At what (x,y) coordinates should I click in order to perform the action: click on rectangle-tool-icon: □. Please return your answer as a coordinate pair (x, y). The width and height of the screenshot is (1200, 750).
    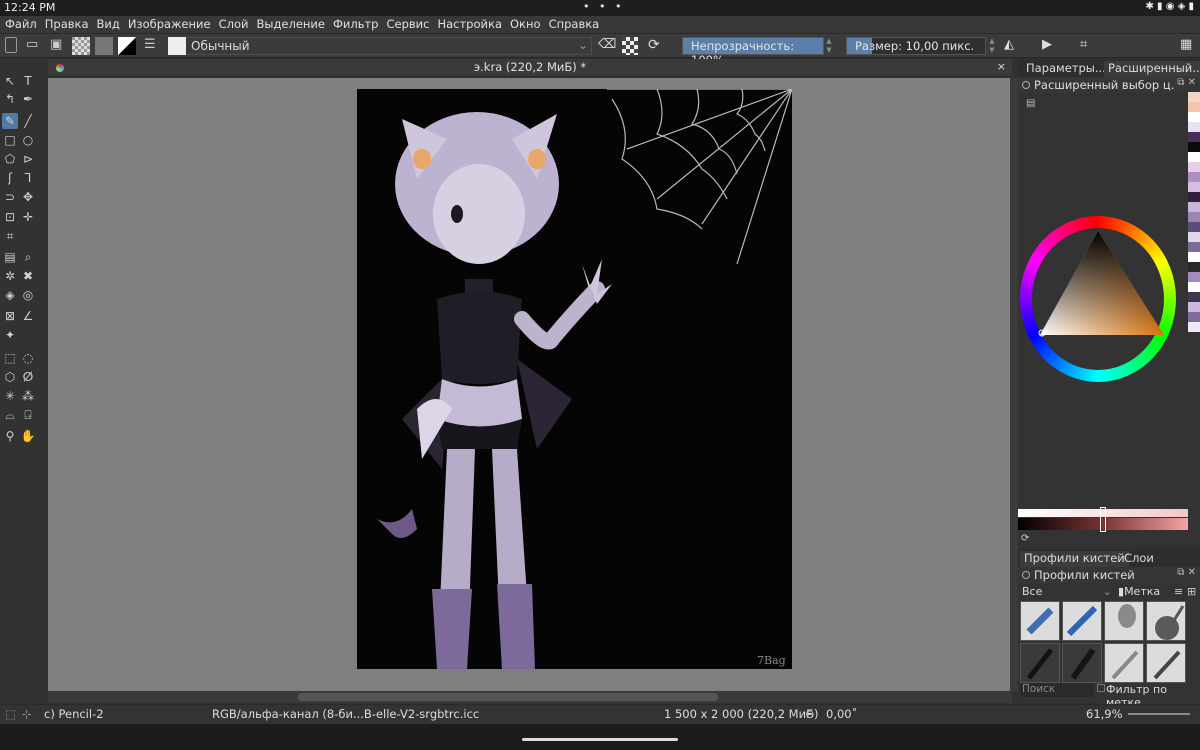
    Looking at the image, I should click on (10, 140).